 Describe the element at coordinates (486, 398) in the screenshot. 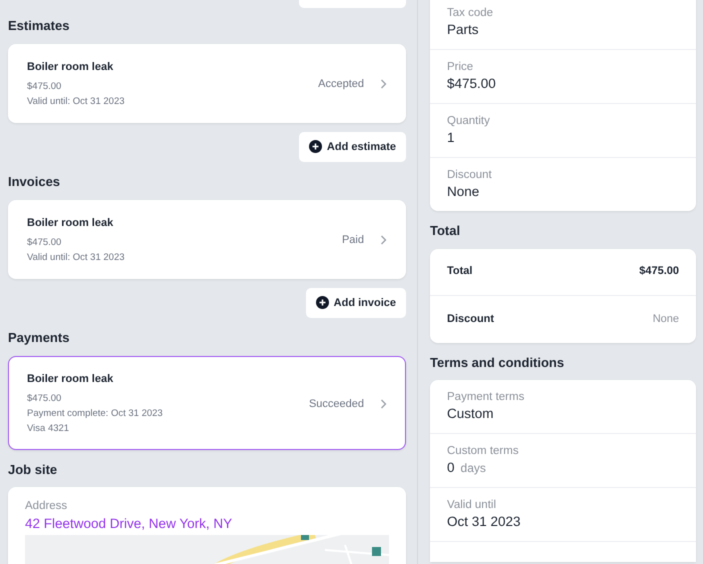

I see `field-label: Payment terms` at that location.